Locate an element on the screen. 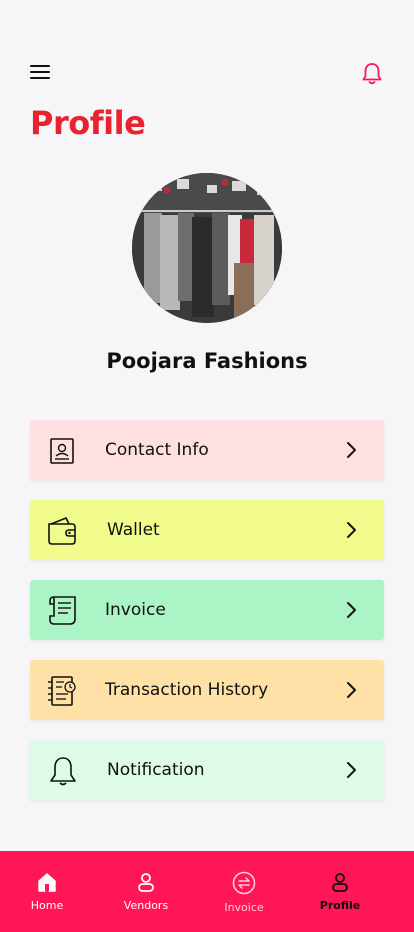 The height and width of the screenshot is (932, 414). menu-label-invoice: Invoice is located at coordinates (135, 610).